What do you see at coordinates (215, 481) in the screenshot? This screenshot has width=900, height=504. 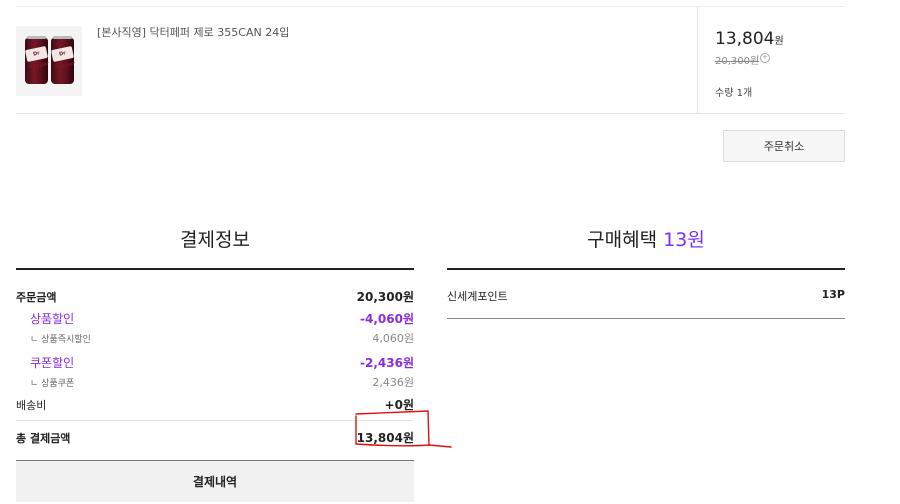 I see `payment-history-button: 결제내역` at bounding box center [215, 481].